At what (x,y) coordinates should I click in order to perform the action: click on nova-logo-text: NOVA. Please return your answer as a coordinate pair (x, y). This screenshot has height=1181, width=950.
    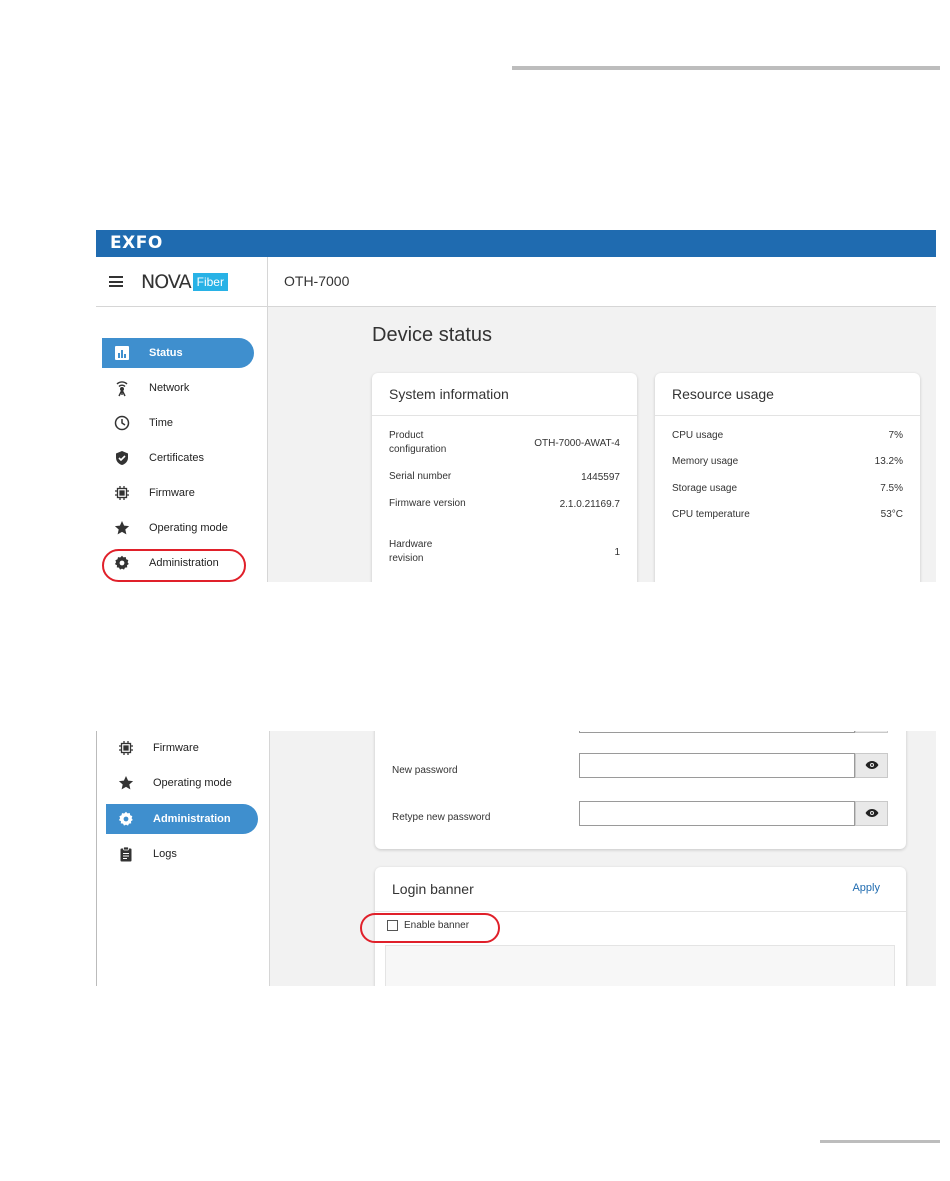
    Looking at the image, I should click on (166, 282).